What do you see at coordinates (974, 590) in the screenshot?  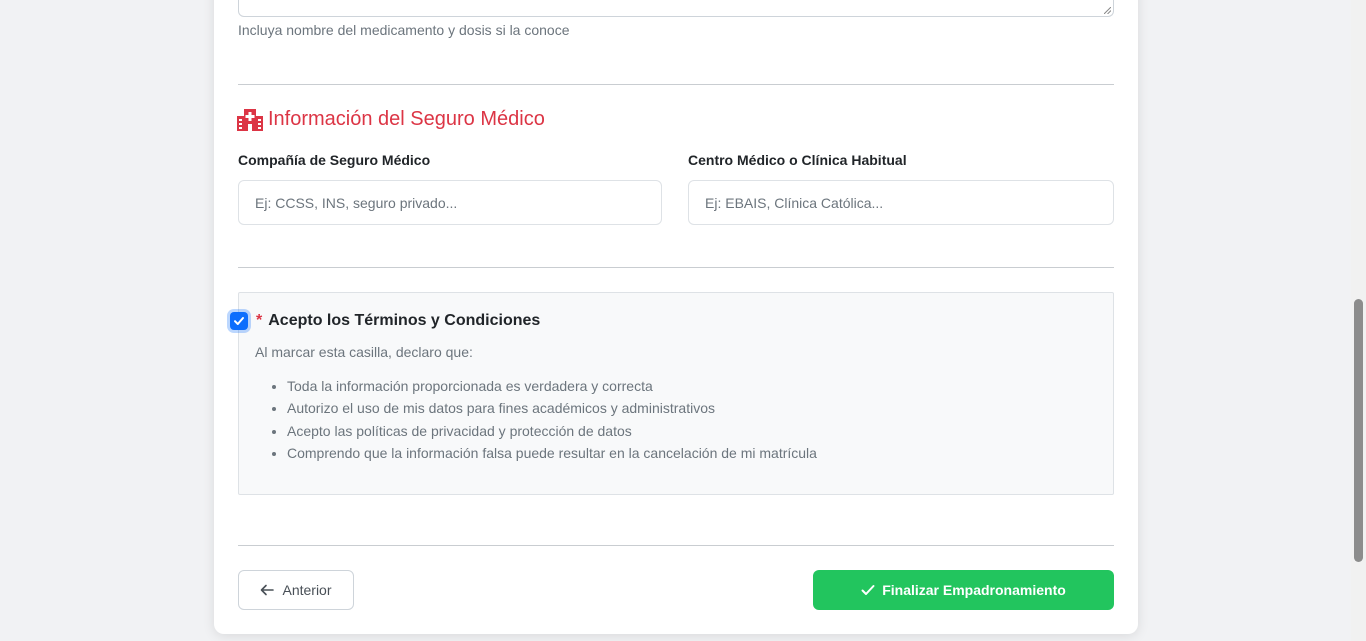 I see `finish-button-label: Finalizar Empadronamiento` at bounding box center [974, 590].